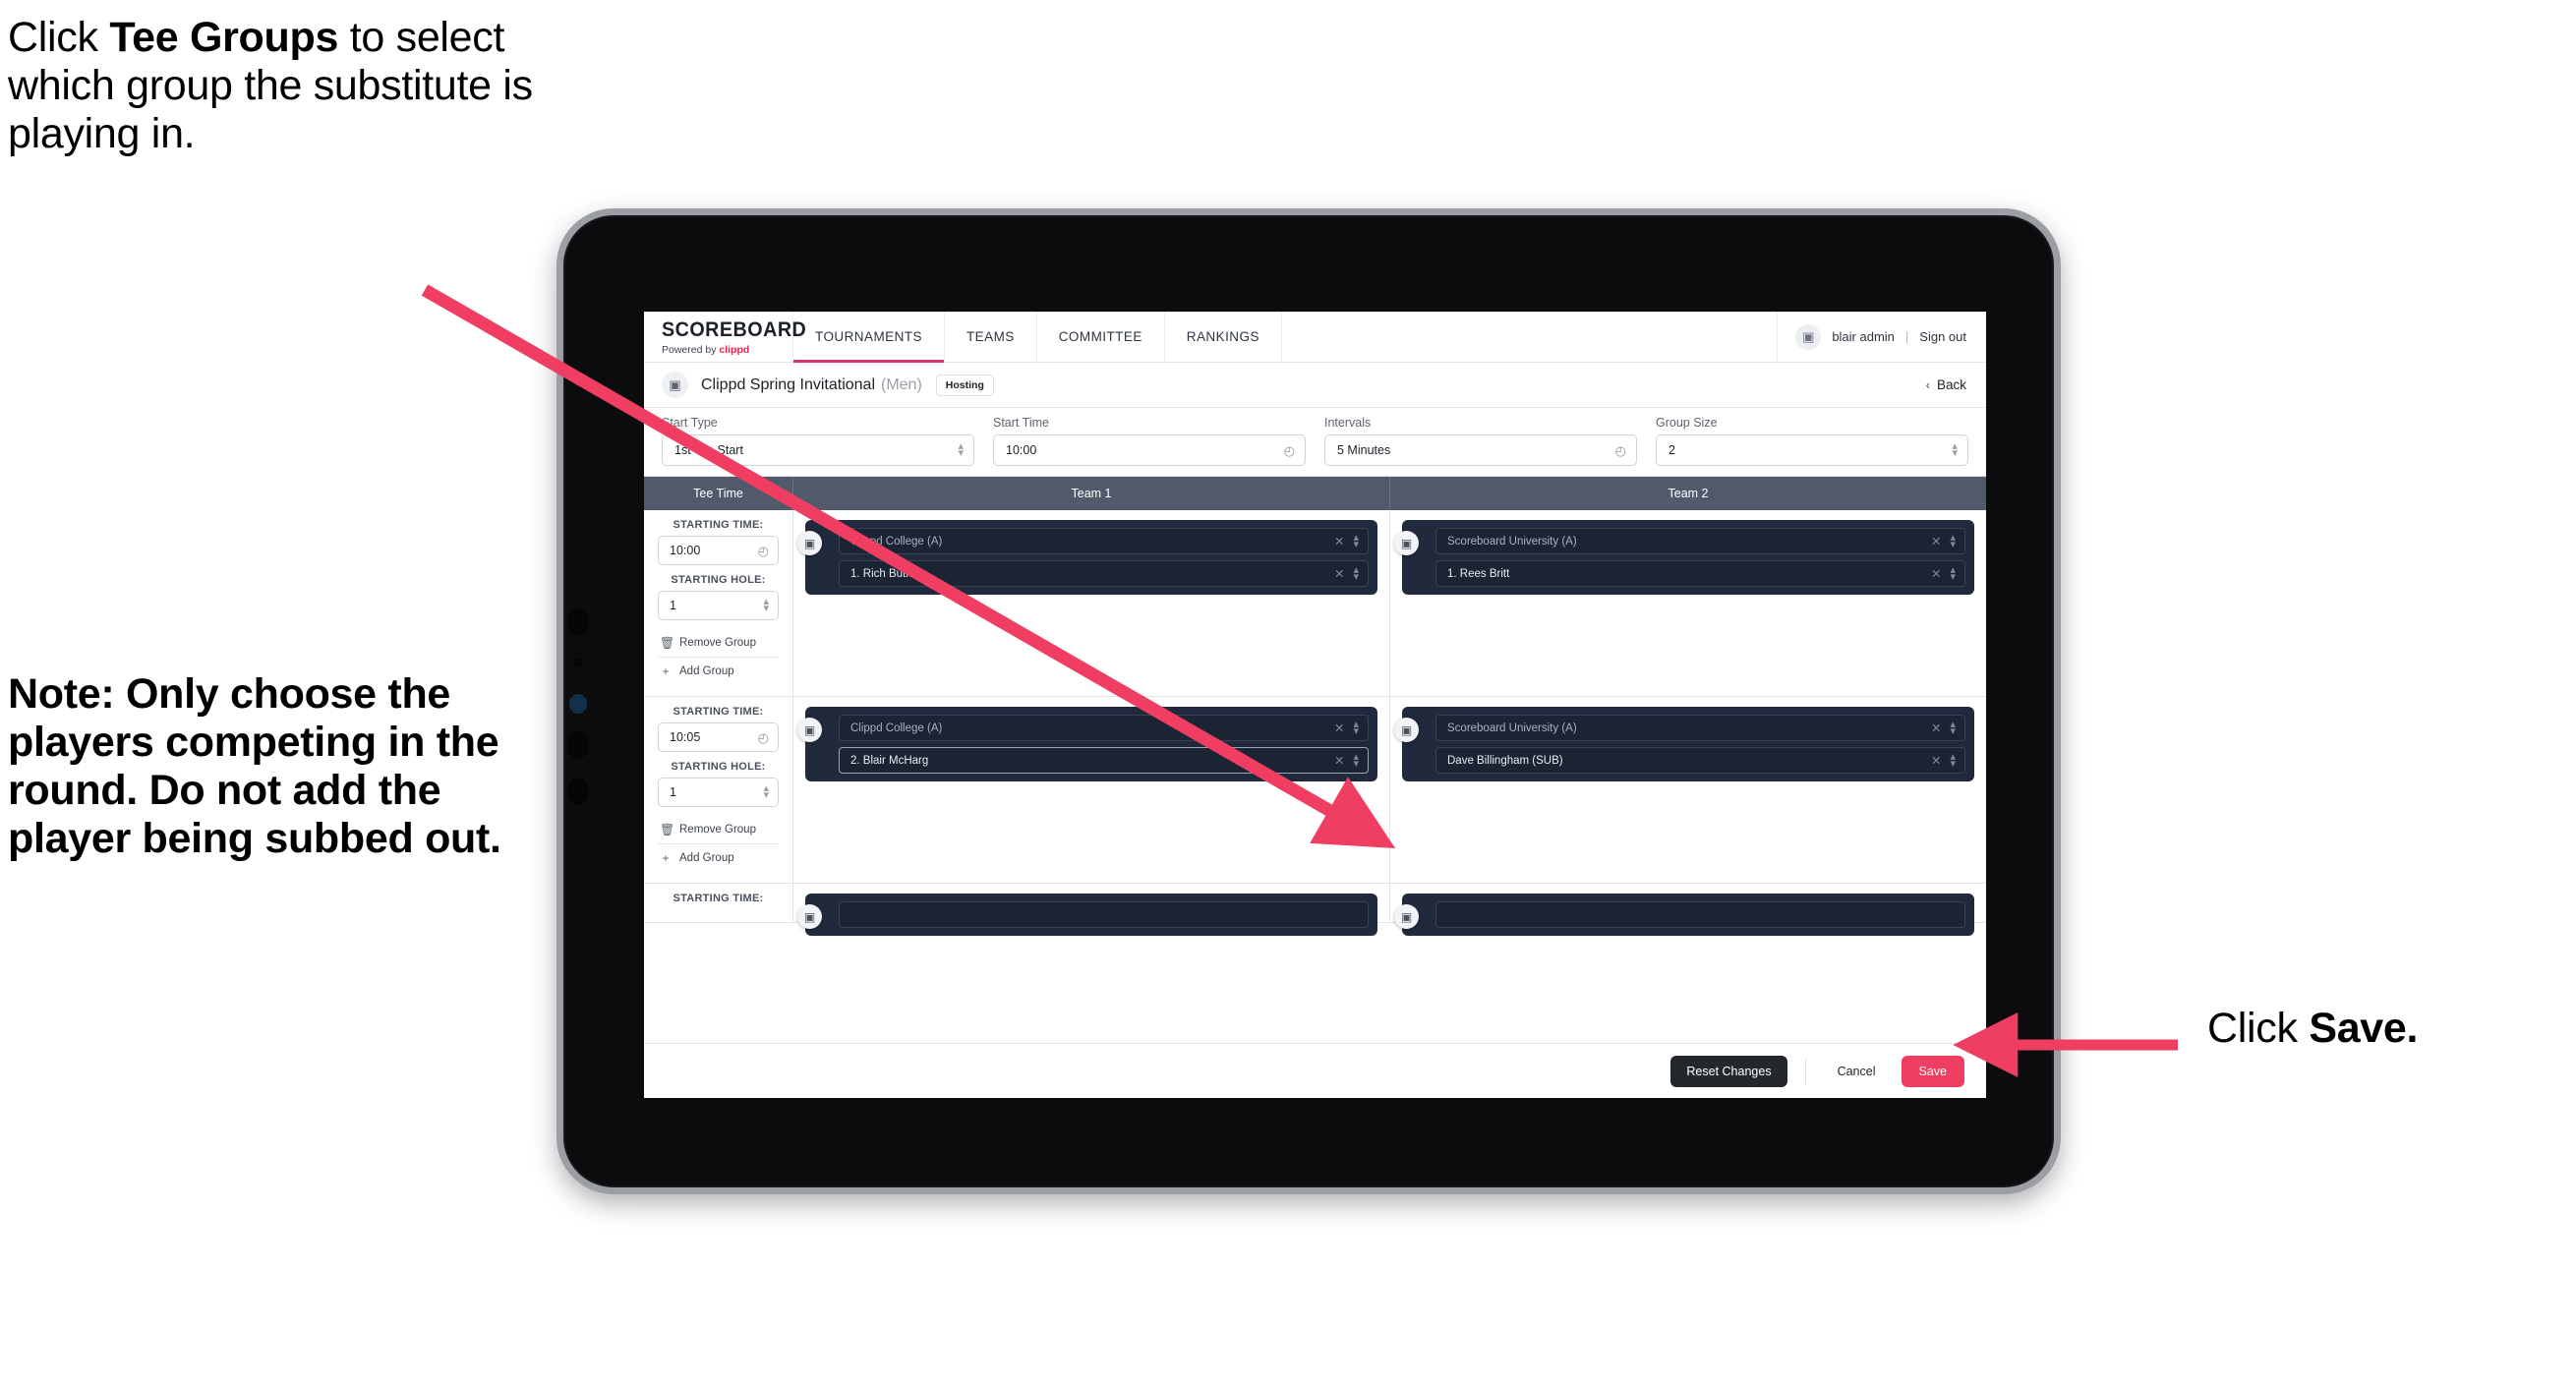 The image size is (2576, 1385). Describe the element at coordinates (1480, 450) in the screenshot. I see `intervals-input: 5 Minutes ◴` at that location.